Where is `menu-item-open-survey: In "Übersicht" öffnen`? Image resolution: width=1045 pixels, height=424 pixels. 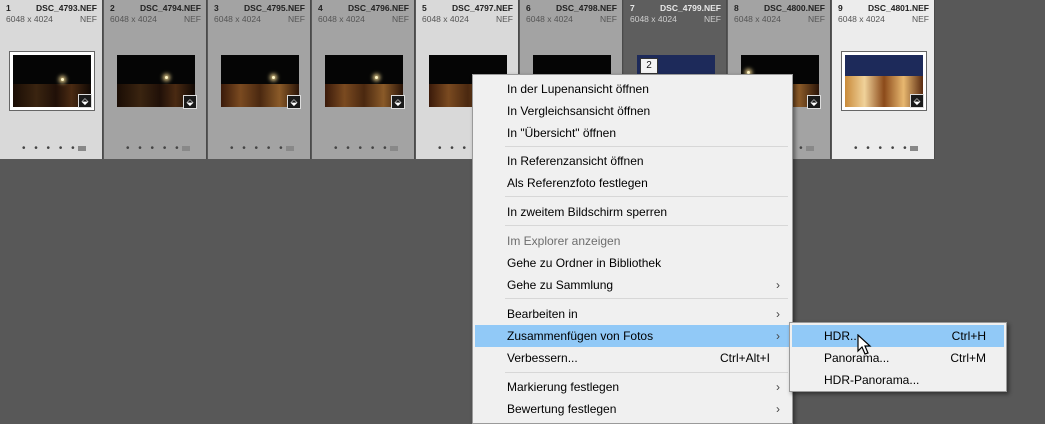 menu-item-open-survey: In "Übersicht" öffnen is located at coordinates (632, 133).